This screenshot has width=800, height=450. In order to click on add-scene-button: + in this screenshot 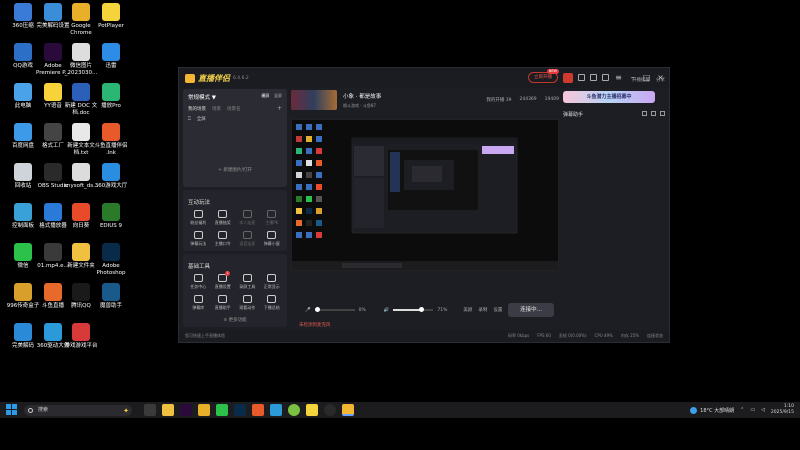, I will do `click(279, 108)`.